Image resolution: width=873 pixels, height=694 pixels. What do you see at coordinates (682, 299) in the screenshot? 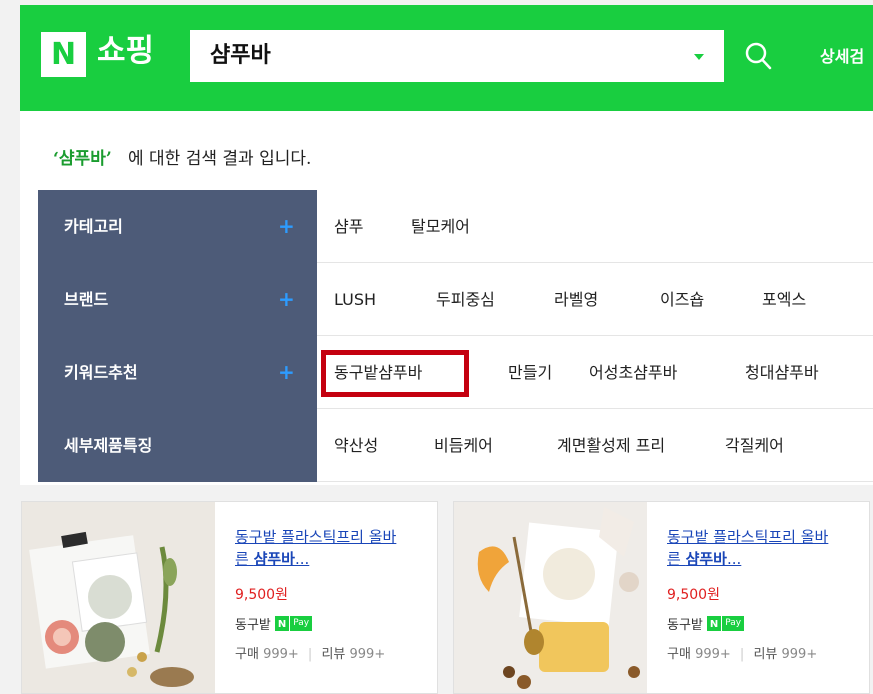
I see `filter-chip: 이즈숍` at bounding box center [682, 299].